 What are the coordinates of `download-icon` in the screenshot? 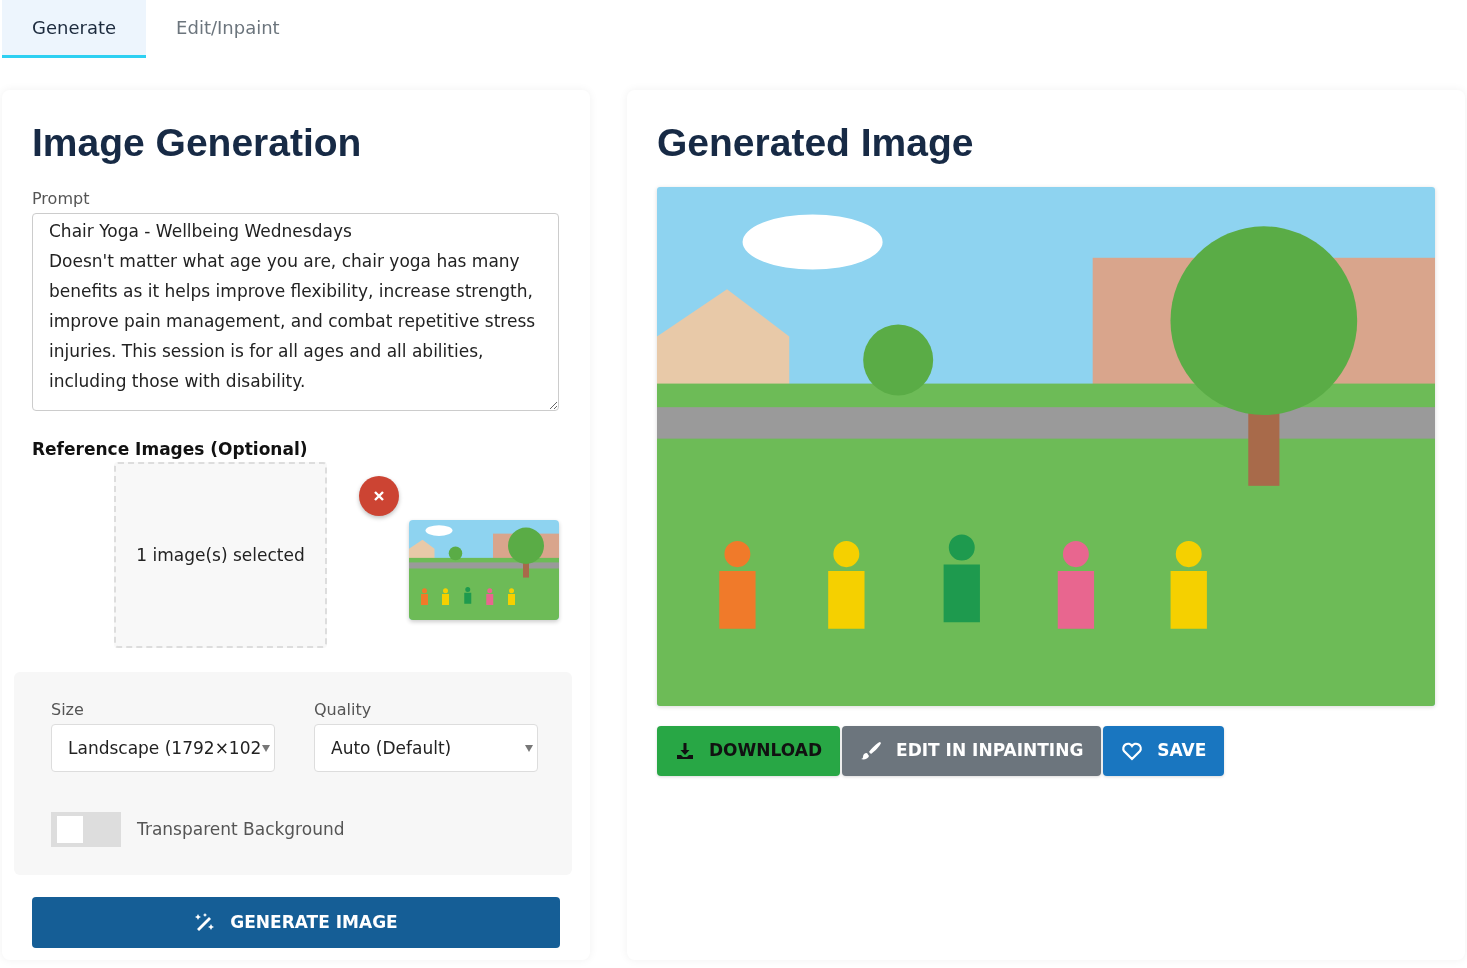 It's located at (685, 750).